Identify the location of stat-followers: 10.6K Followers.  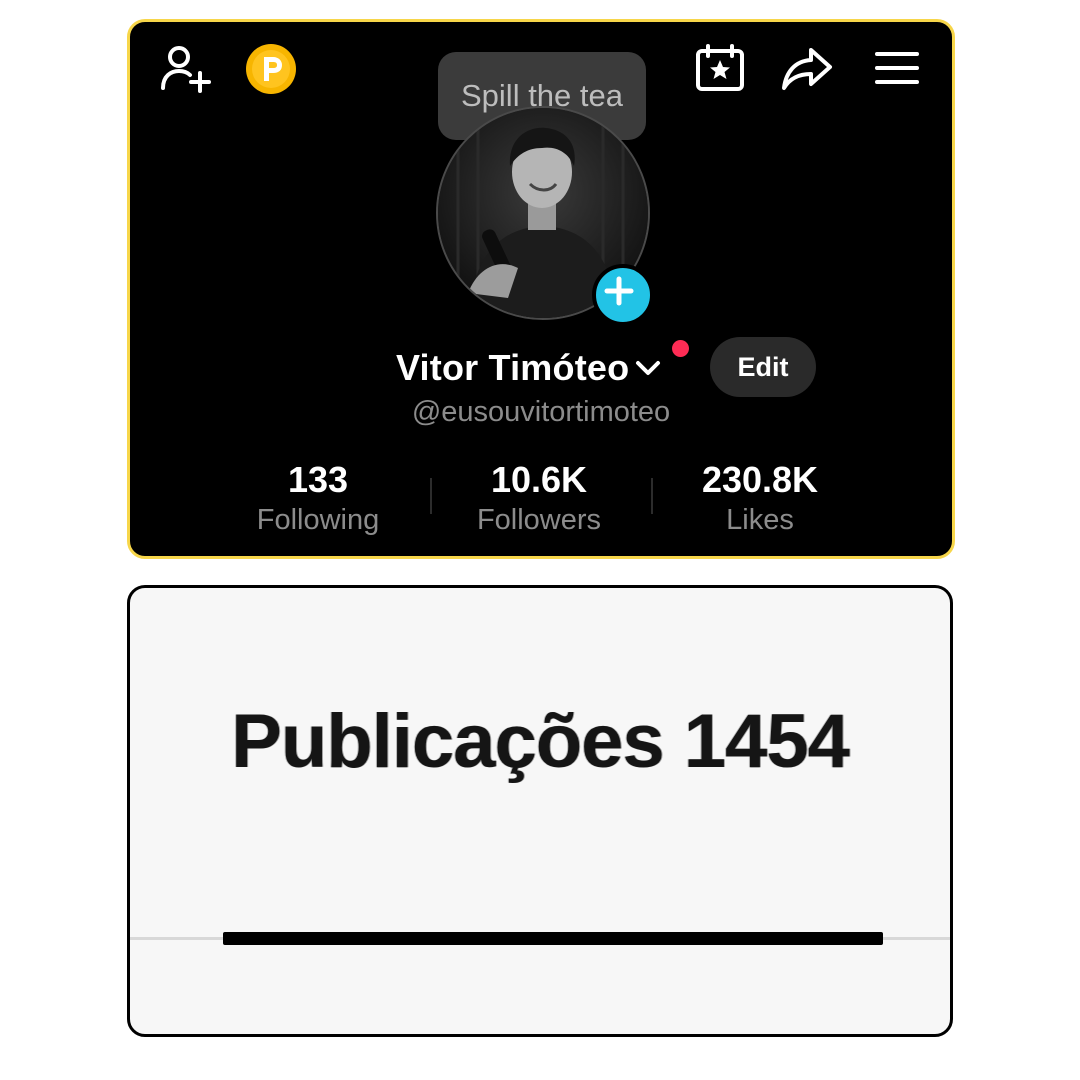
(539, 498).